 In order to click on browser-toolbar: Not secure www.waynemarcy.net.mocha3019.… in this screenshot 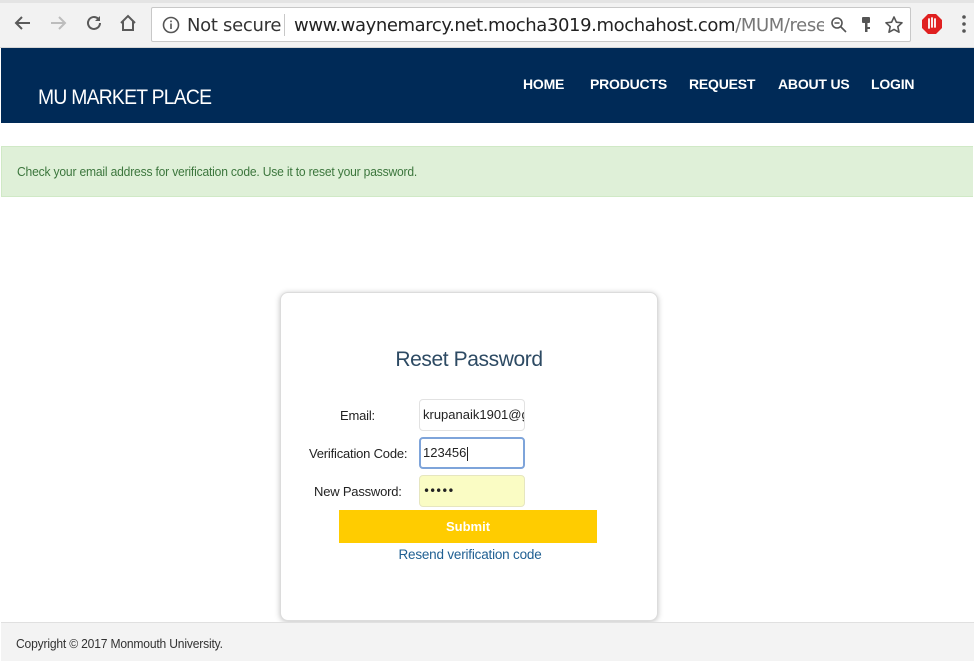, I will do `click(487, 24)`.